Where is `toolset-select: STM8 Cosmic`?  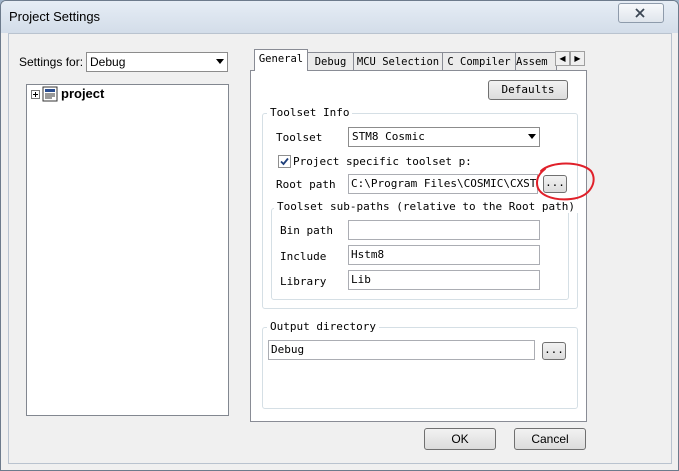 toolset-select: STM8 Cosmic is located at coordinates (444, 137).